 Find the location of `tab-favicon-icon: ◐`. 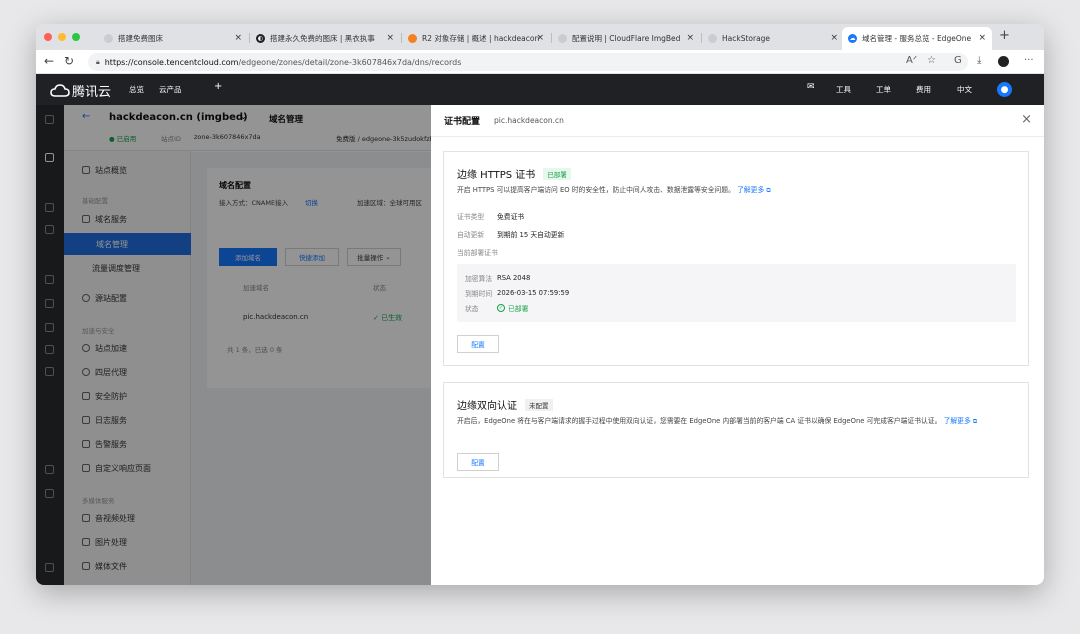

tab-favicon-icon: ◐ is located at coordinates (260, 38).